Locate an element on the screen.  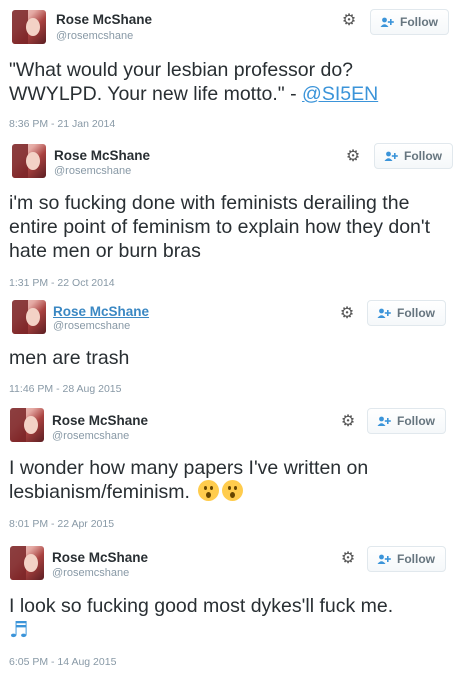
timestamp: 6:05 PM - 14 Aug 2015 is located at coordinates (62, 662).